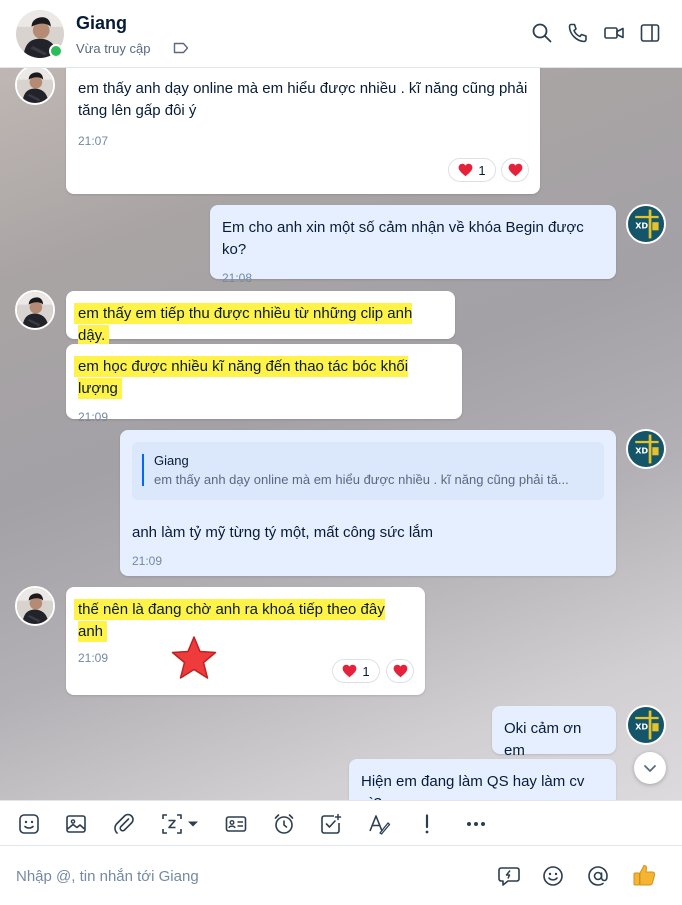 The image size is (682, 905). What do you see at coordinates (578, 33) in the screenshot?
I see `phone-icon` at bounding box center [578, 33].